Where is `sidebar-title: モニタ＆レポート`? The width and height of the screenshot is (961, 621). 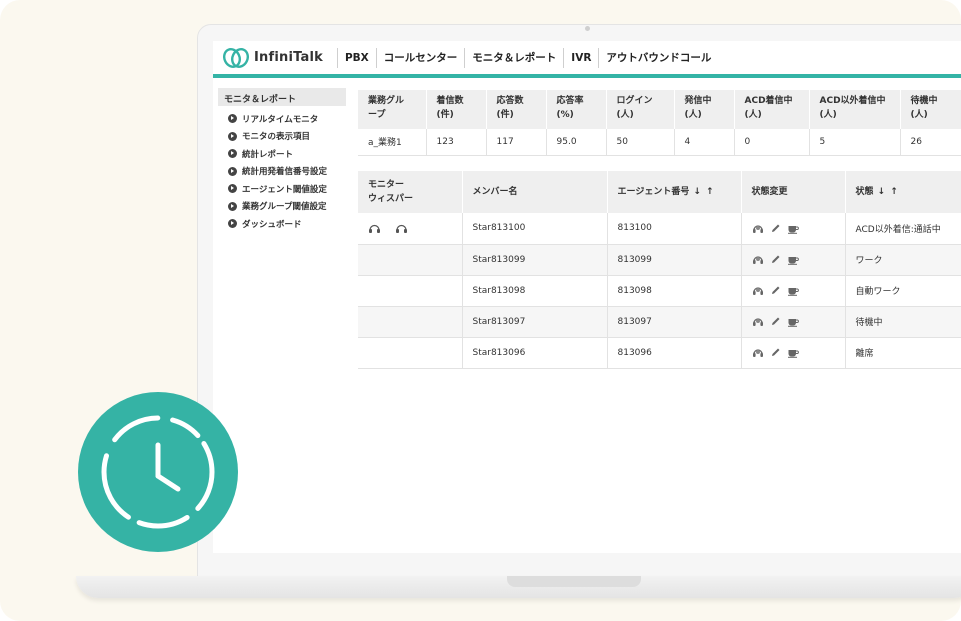
sidebar-title: モニタ＆レポート is located at coordinates (282, 97).